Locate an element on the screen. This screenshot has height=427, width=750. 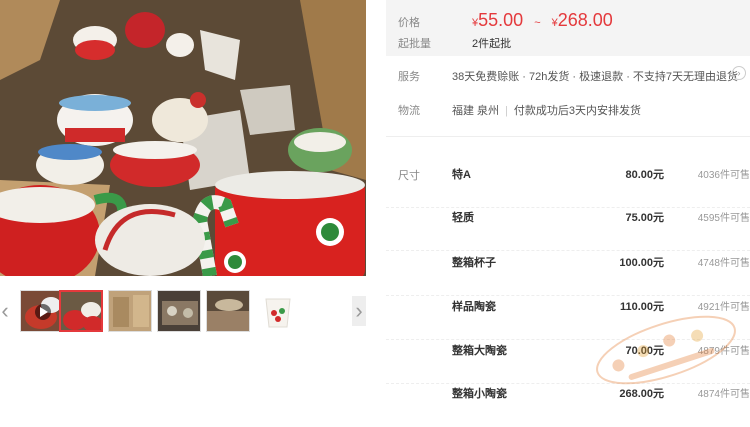
price-label: 价格 is located at coordinates (409, 23).